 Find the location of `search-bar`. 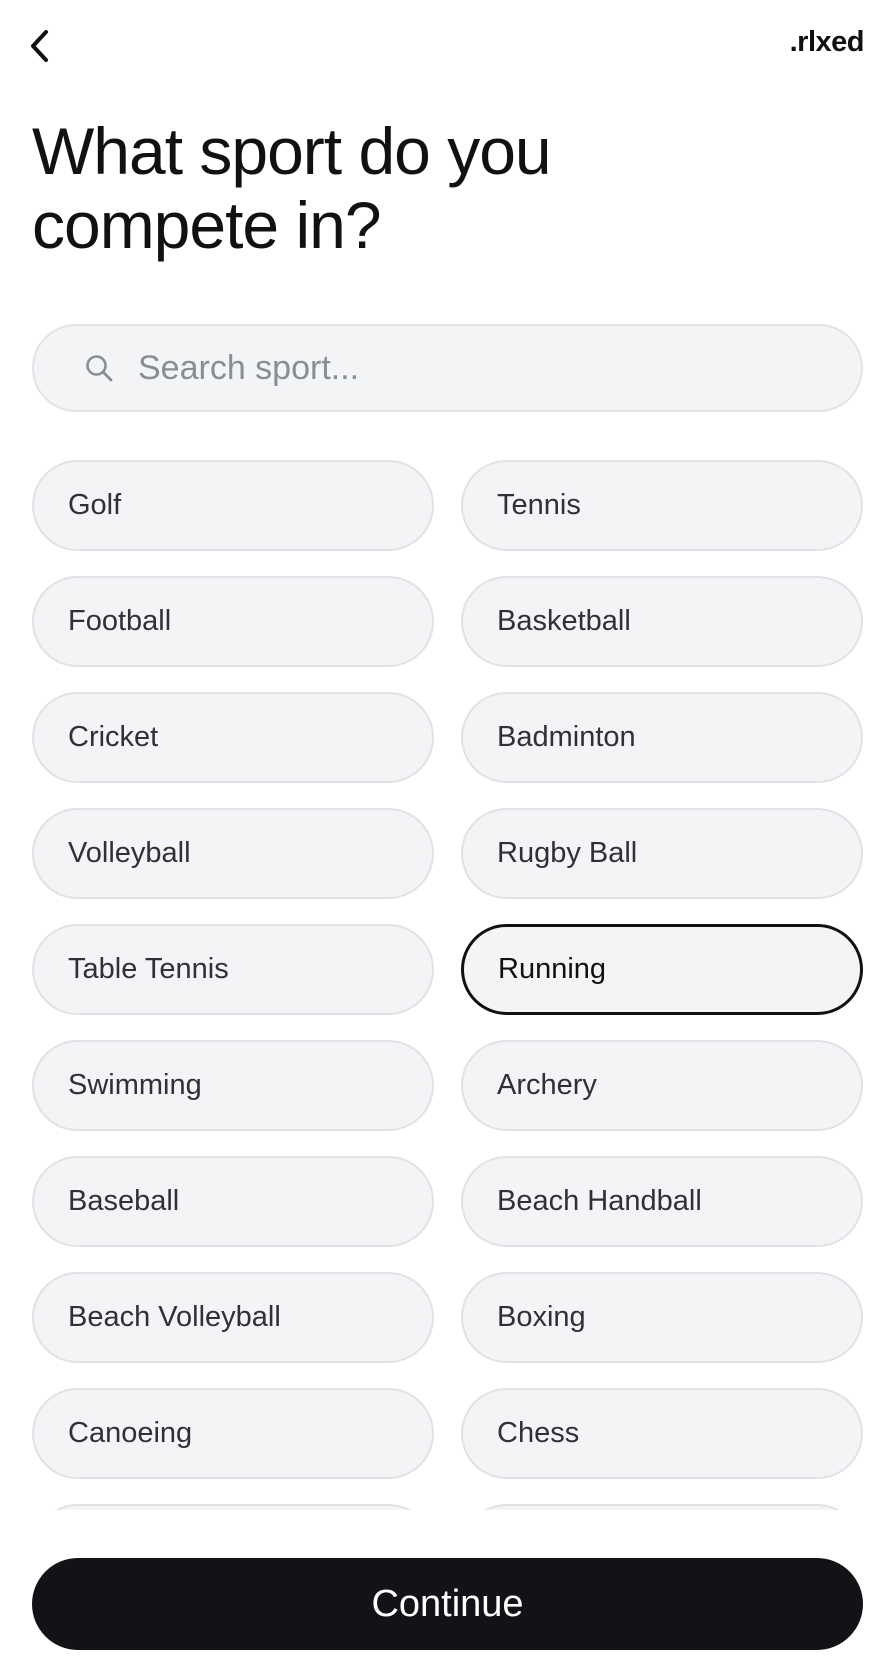

search-bar is located at coordinates (447, 368).